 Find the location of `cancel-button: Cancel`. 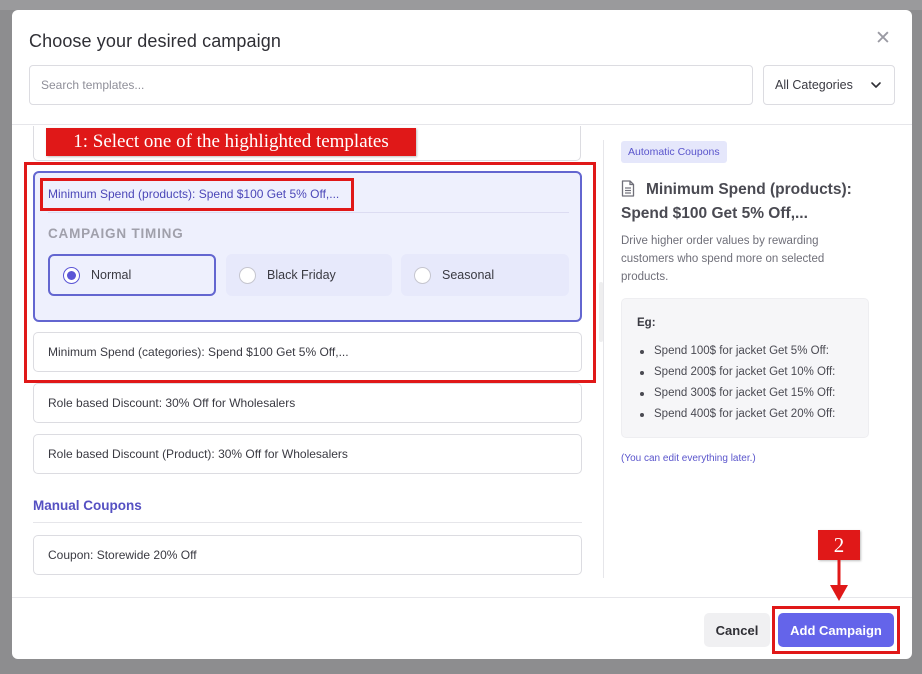

cancel-button: Cancel is located at coordinates (737, 630).